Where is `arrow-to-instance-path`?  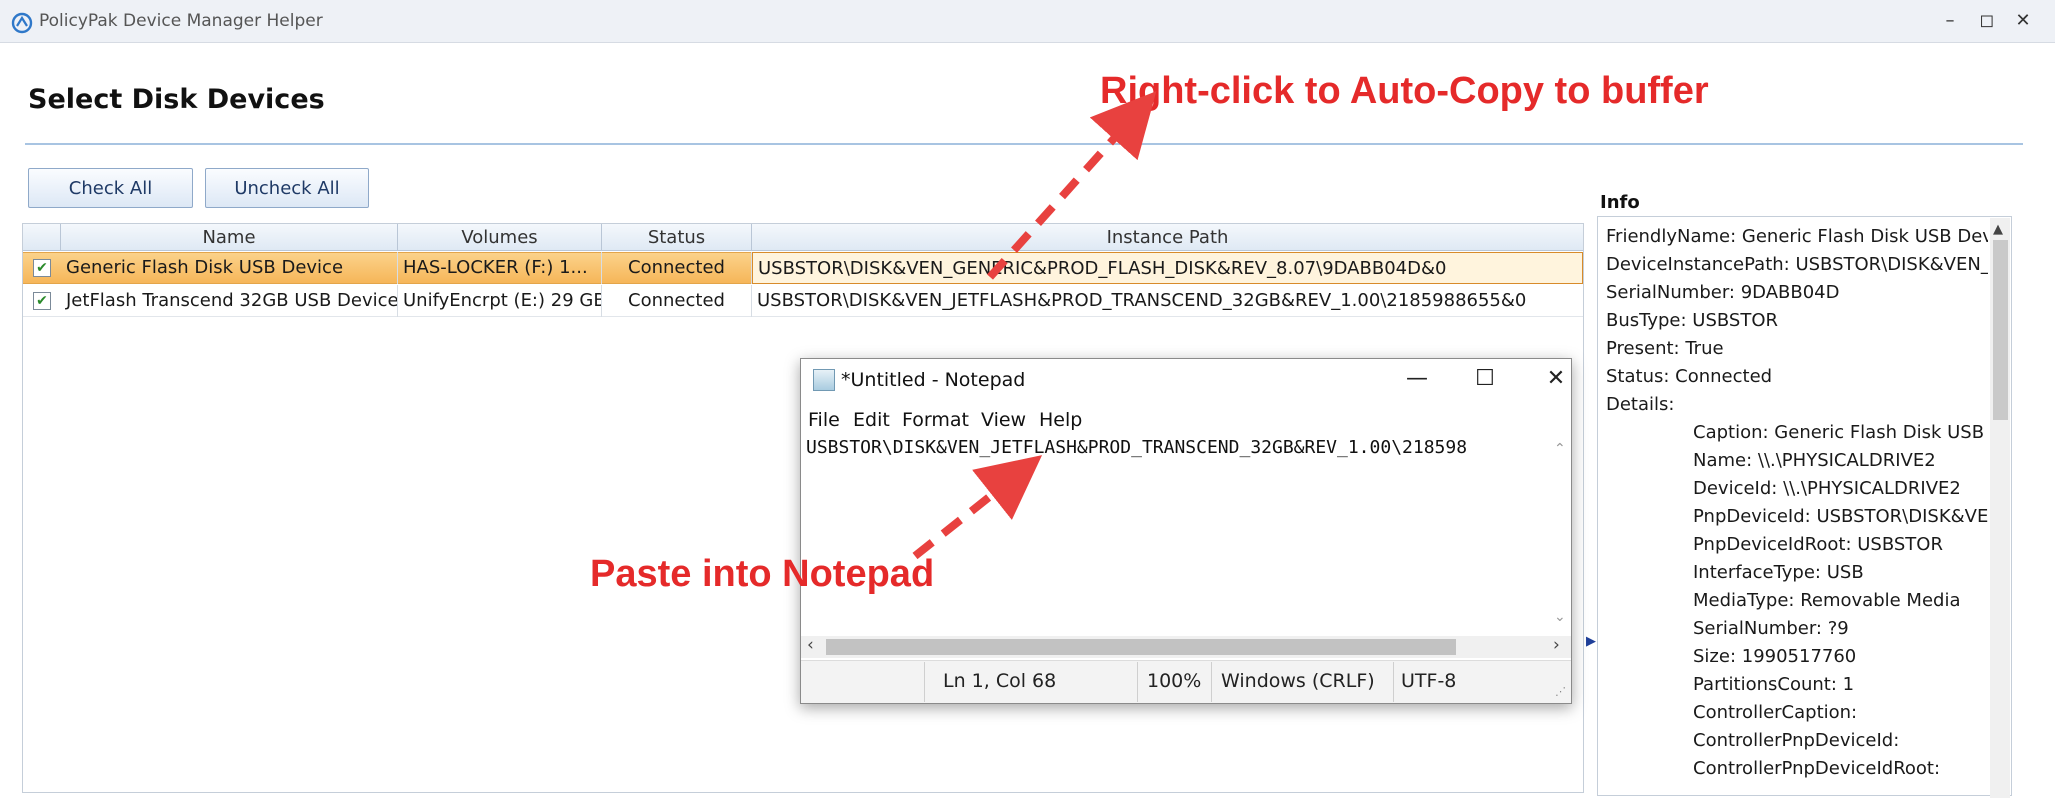 arrow-to-instance-path is located at coordinates (1072, 185).